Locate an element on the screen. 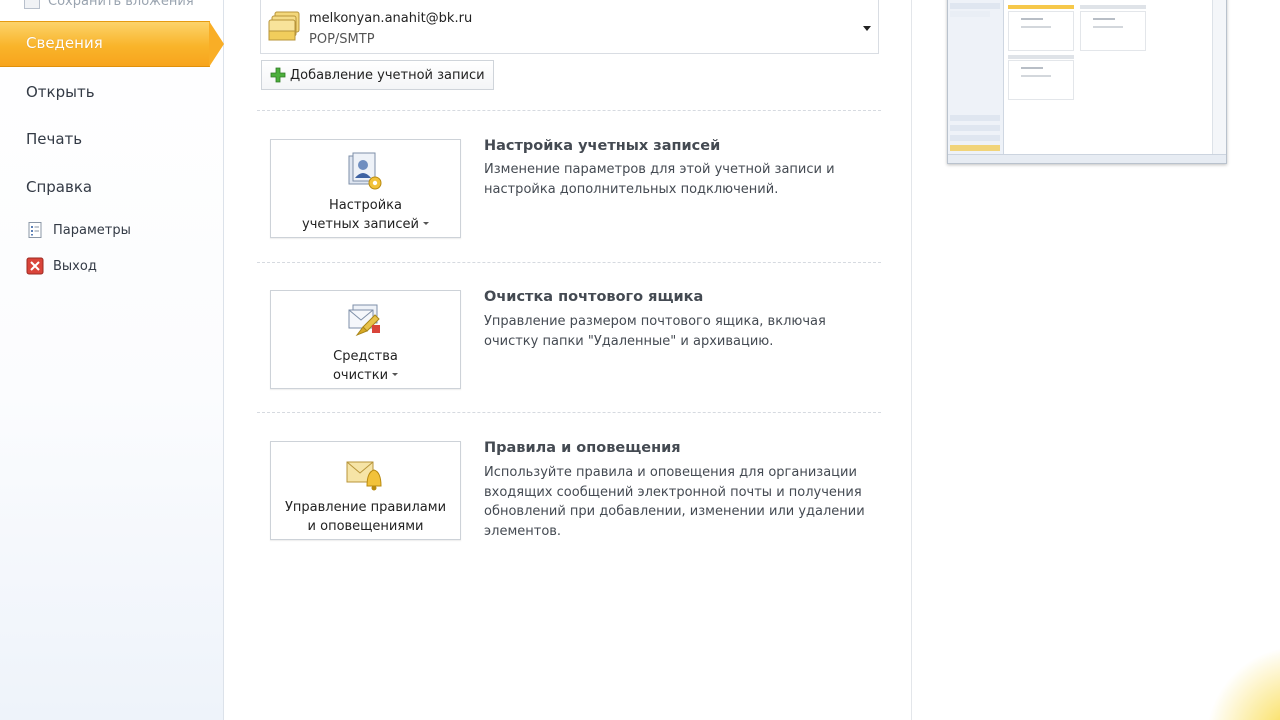 The image size is (1280, 720). account-settings-button: Настройка учетных записей is located at coordinates (365, 188).